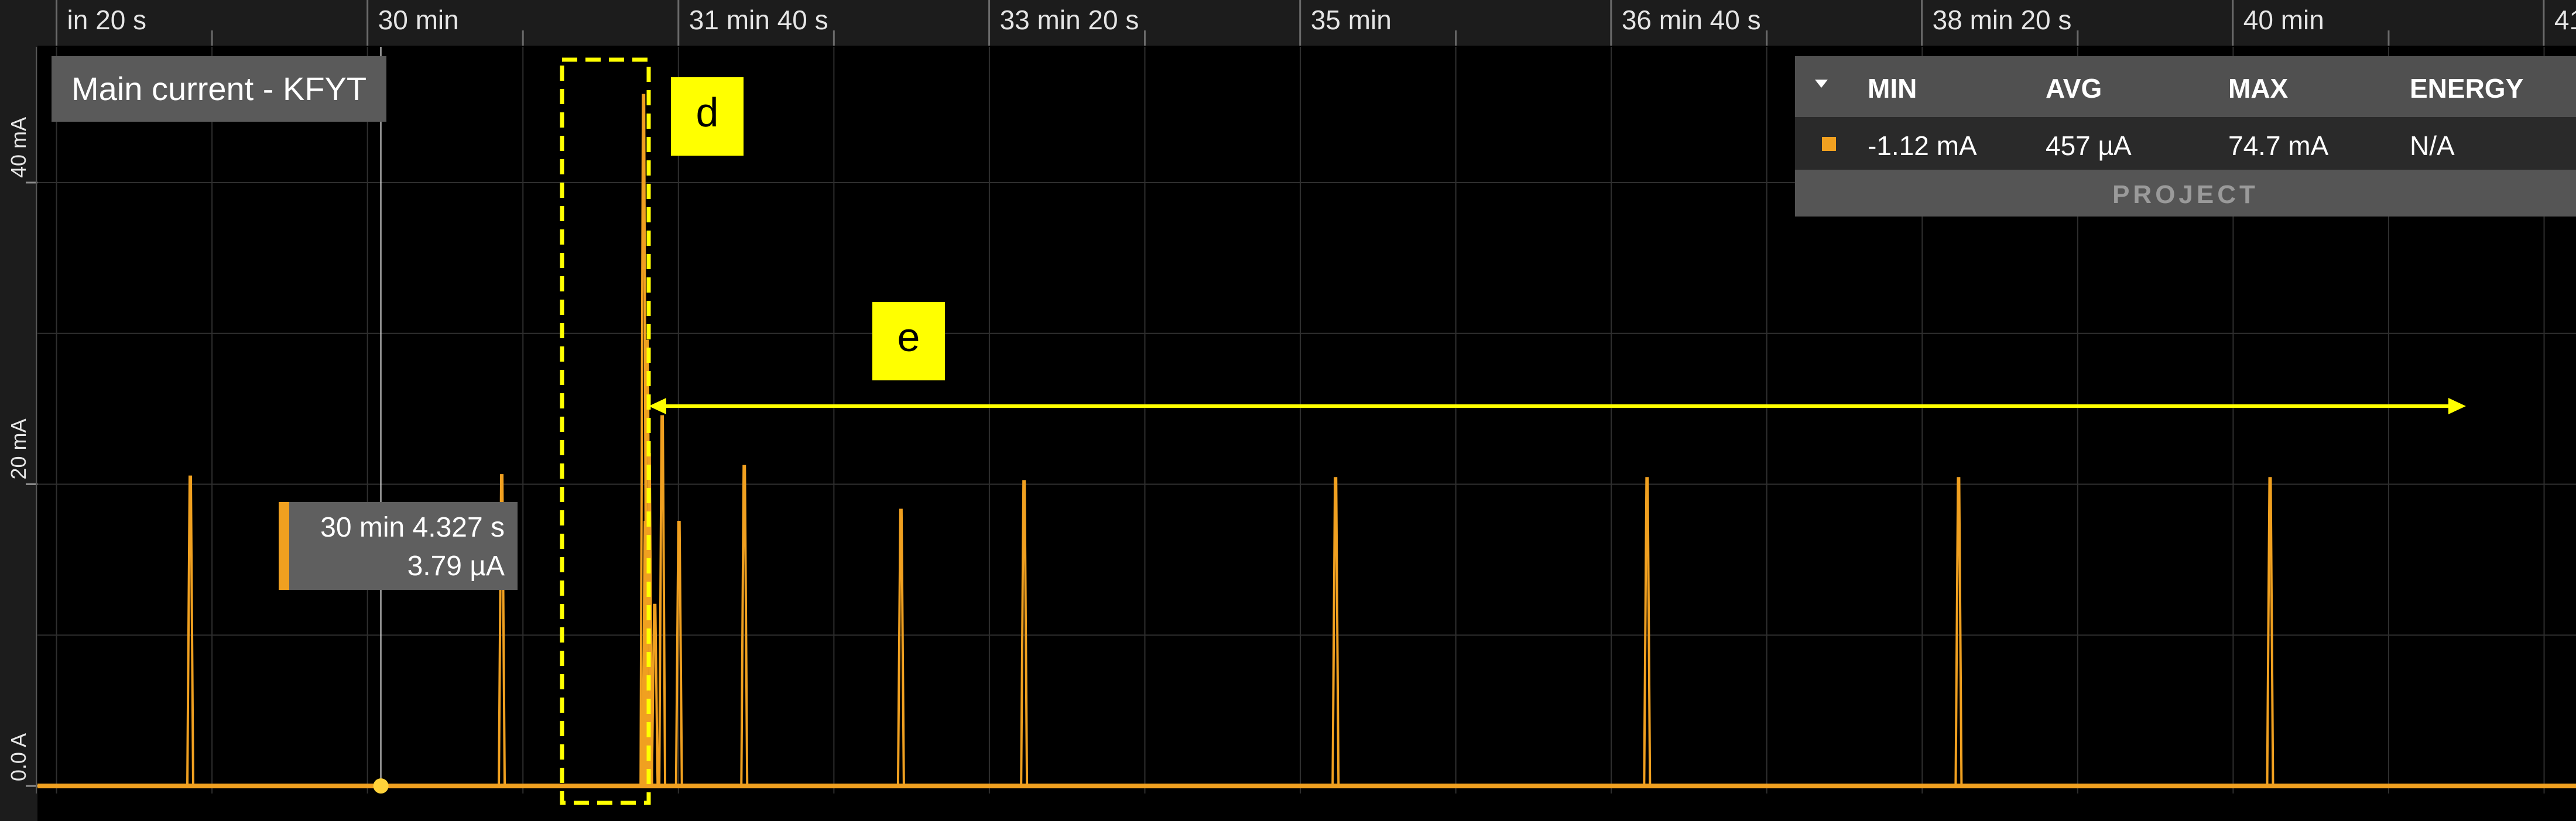  What do you see at coordinates (219, 89) in the screenshot?
I see `chart-title: Main current - KFYT` at bounding box center [219, 89].